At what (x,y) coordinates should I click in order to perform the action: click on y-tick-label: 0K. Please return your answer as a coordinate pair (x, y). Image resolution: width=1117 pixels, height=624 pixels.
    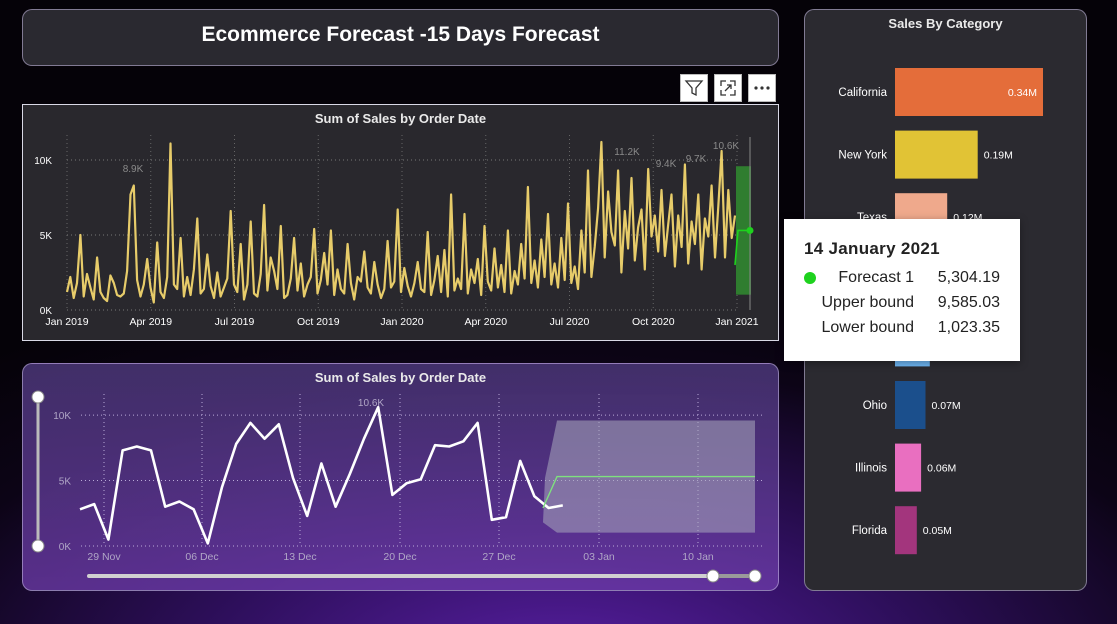
    Looking at the image, I should click on (65, 547).